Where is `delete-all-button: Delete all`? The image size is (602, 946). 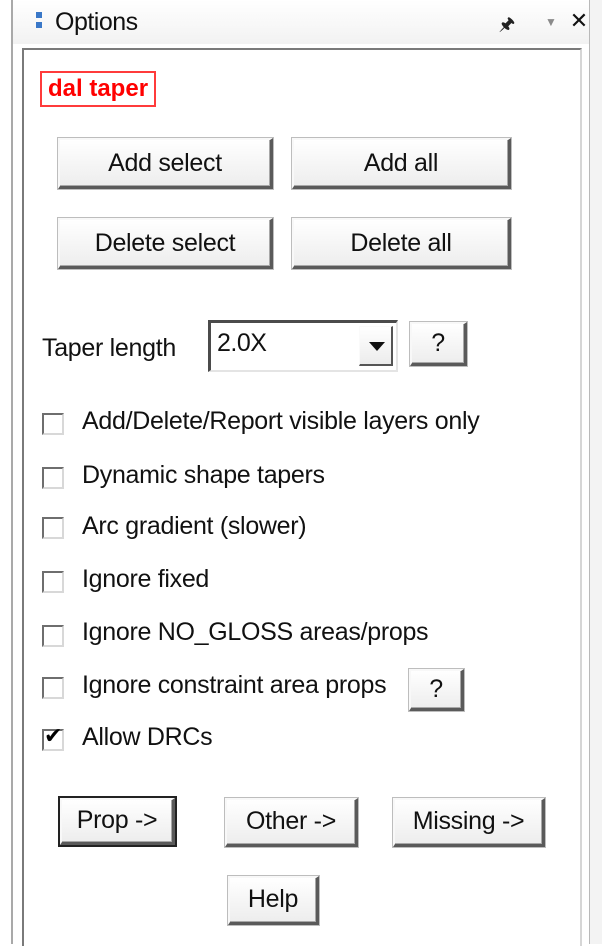 delete-all-button: Delete all is located at coordinates (401, 243).